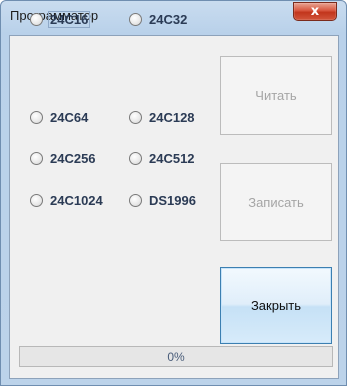 The width and height of the screenshot is (347, 386). What do you see at coordinates (172, 158) in the screenshot?
I see `radio-label: 24C512` at bounding box center [172, 158].